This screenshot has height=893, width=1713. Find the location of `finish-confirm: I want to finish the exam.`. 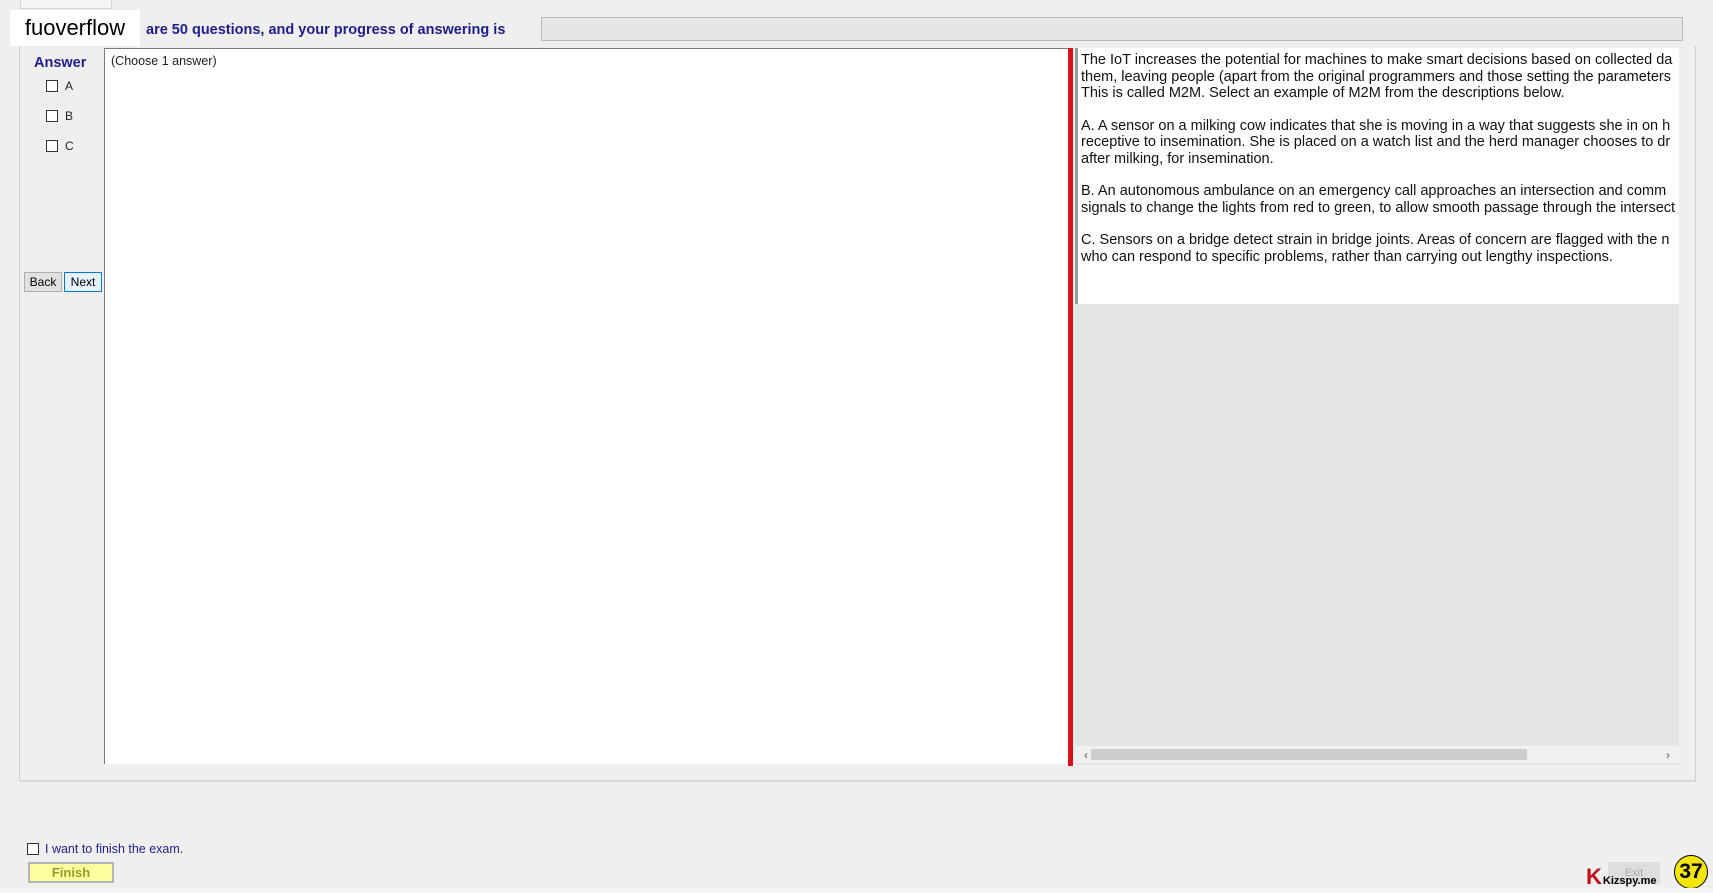

finish-confirm: I want to finish the exam. is located at coordinates (105, 849).